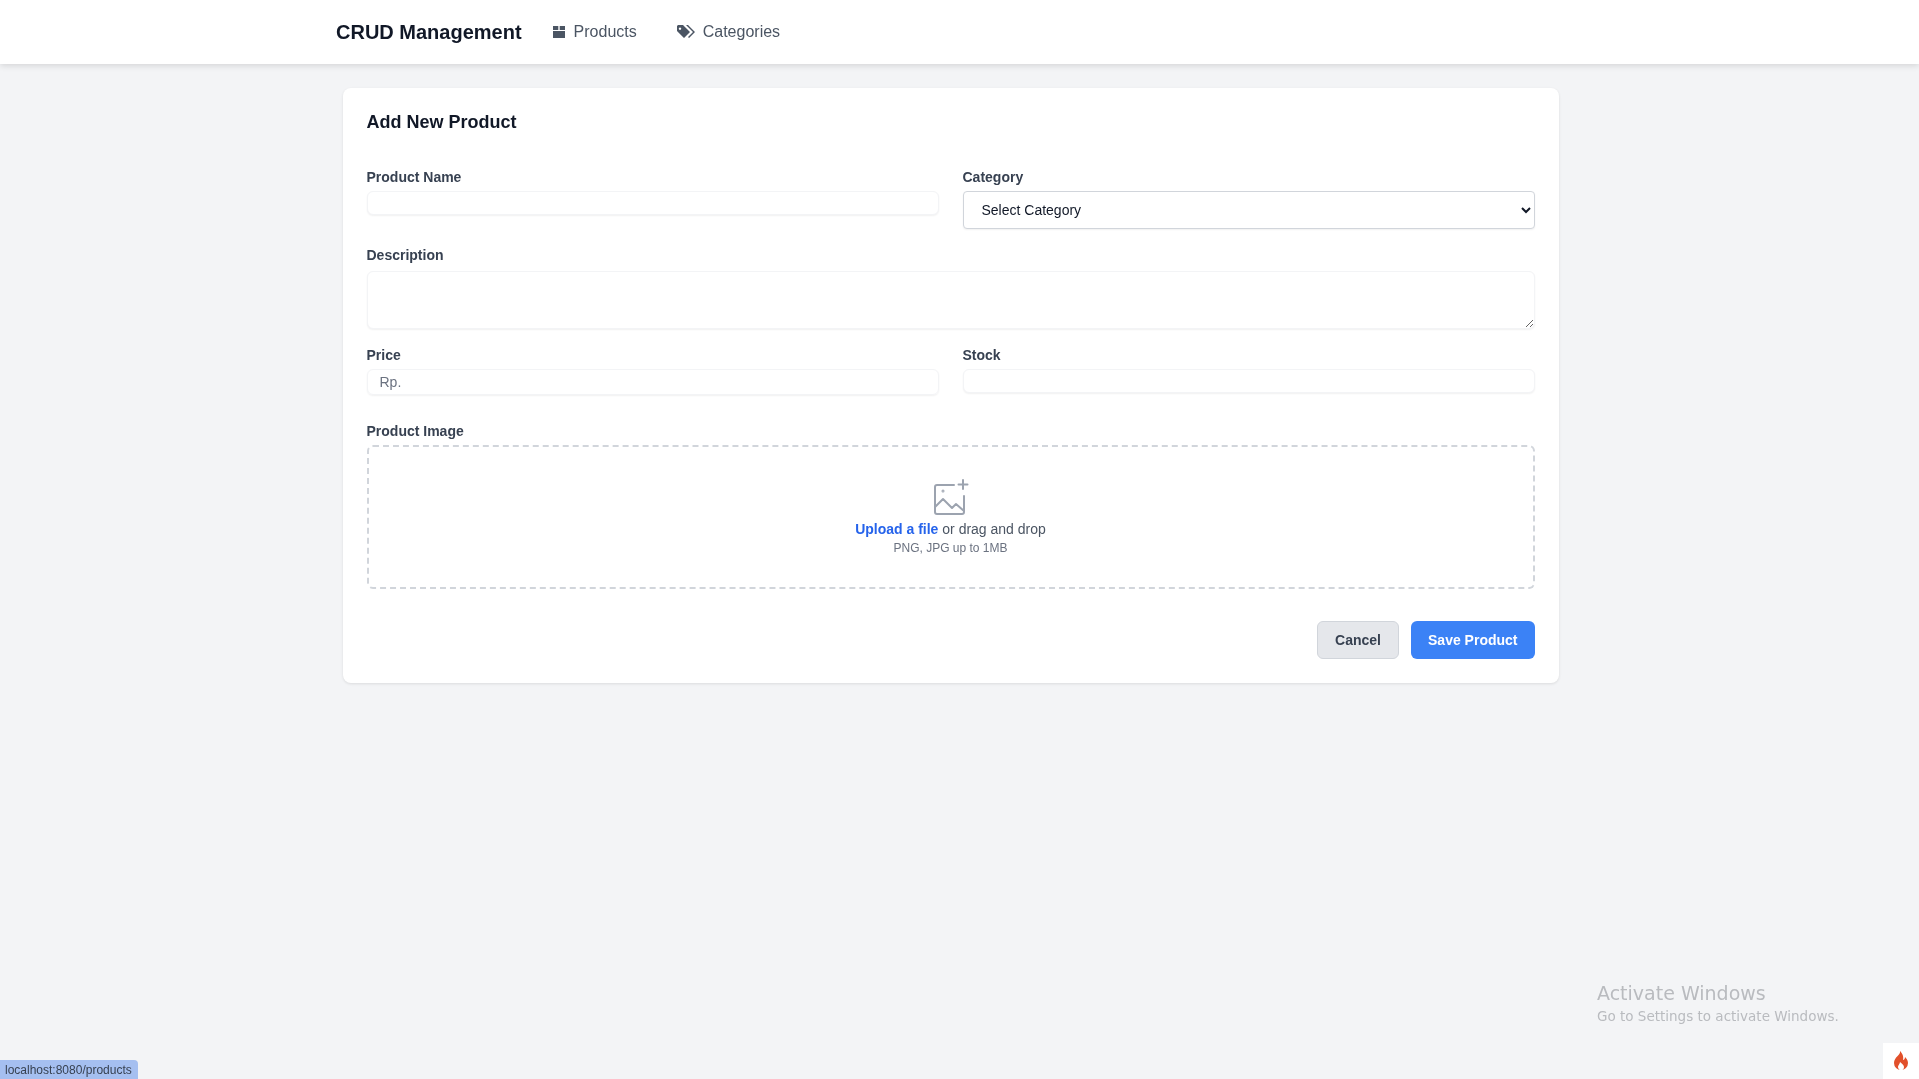 This screenshot has width=1919, height=1079. I want to click on upload-instructions: Upload a file or drag and drop, so click(950, 529).